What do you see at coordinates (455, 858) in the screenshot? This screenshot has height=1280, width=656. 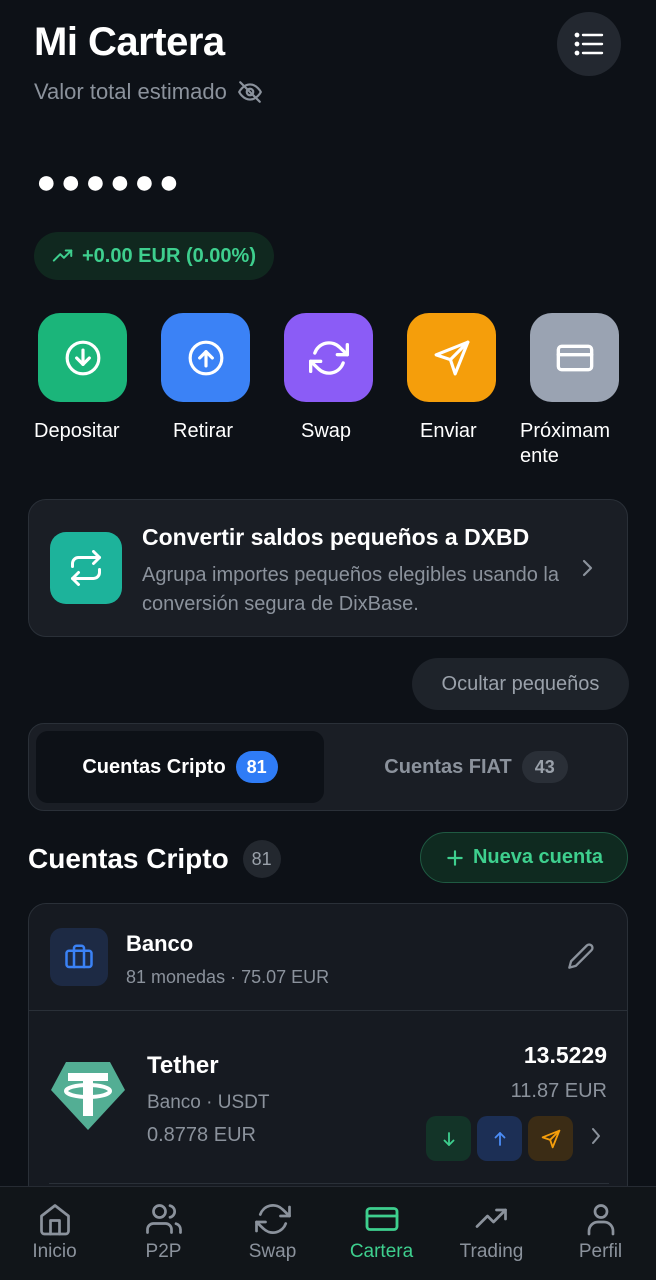 I see `plus-icon` at bounding box center [455, 858].